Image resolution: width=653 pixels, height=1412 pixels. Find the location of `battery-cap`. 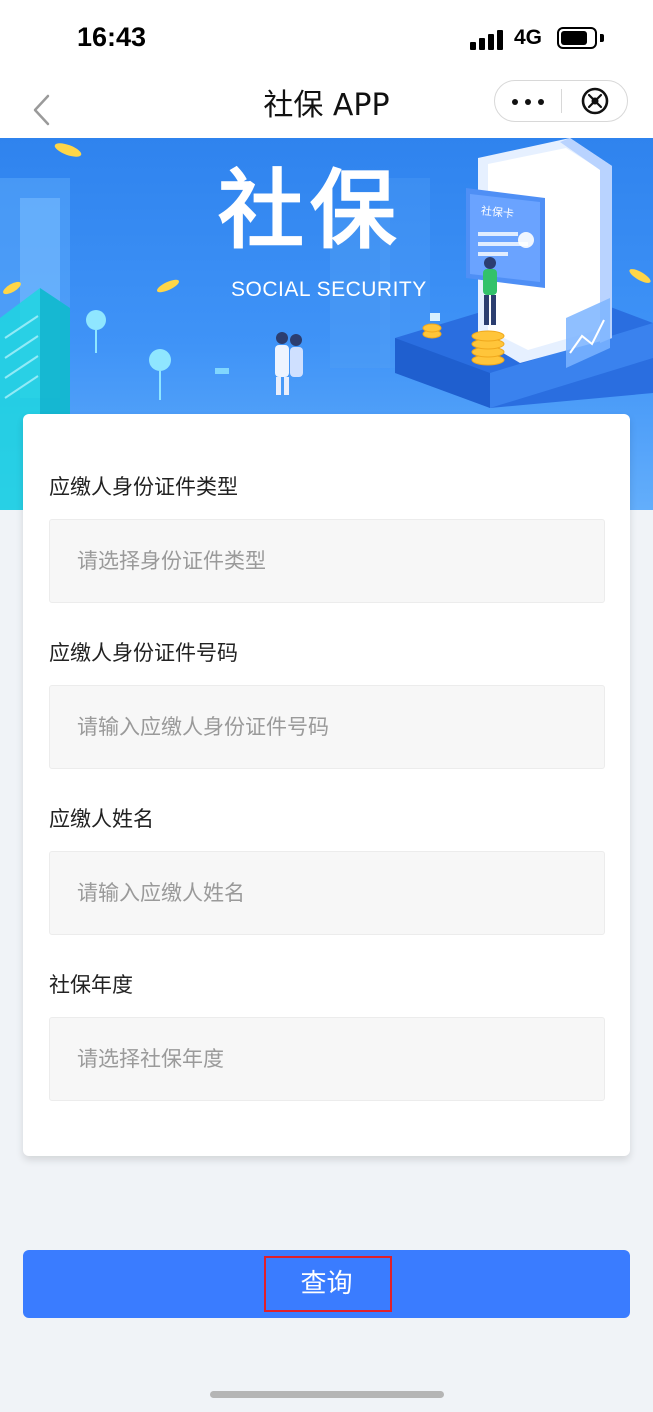

battery-cap is located at coordinates (602, 38).